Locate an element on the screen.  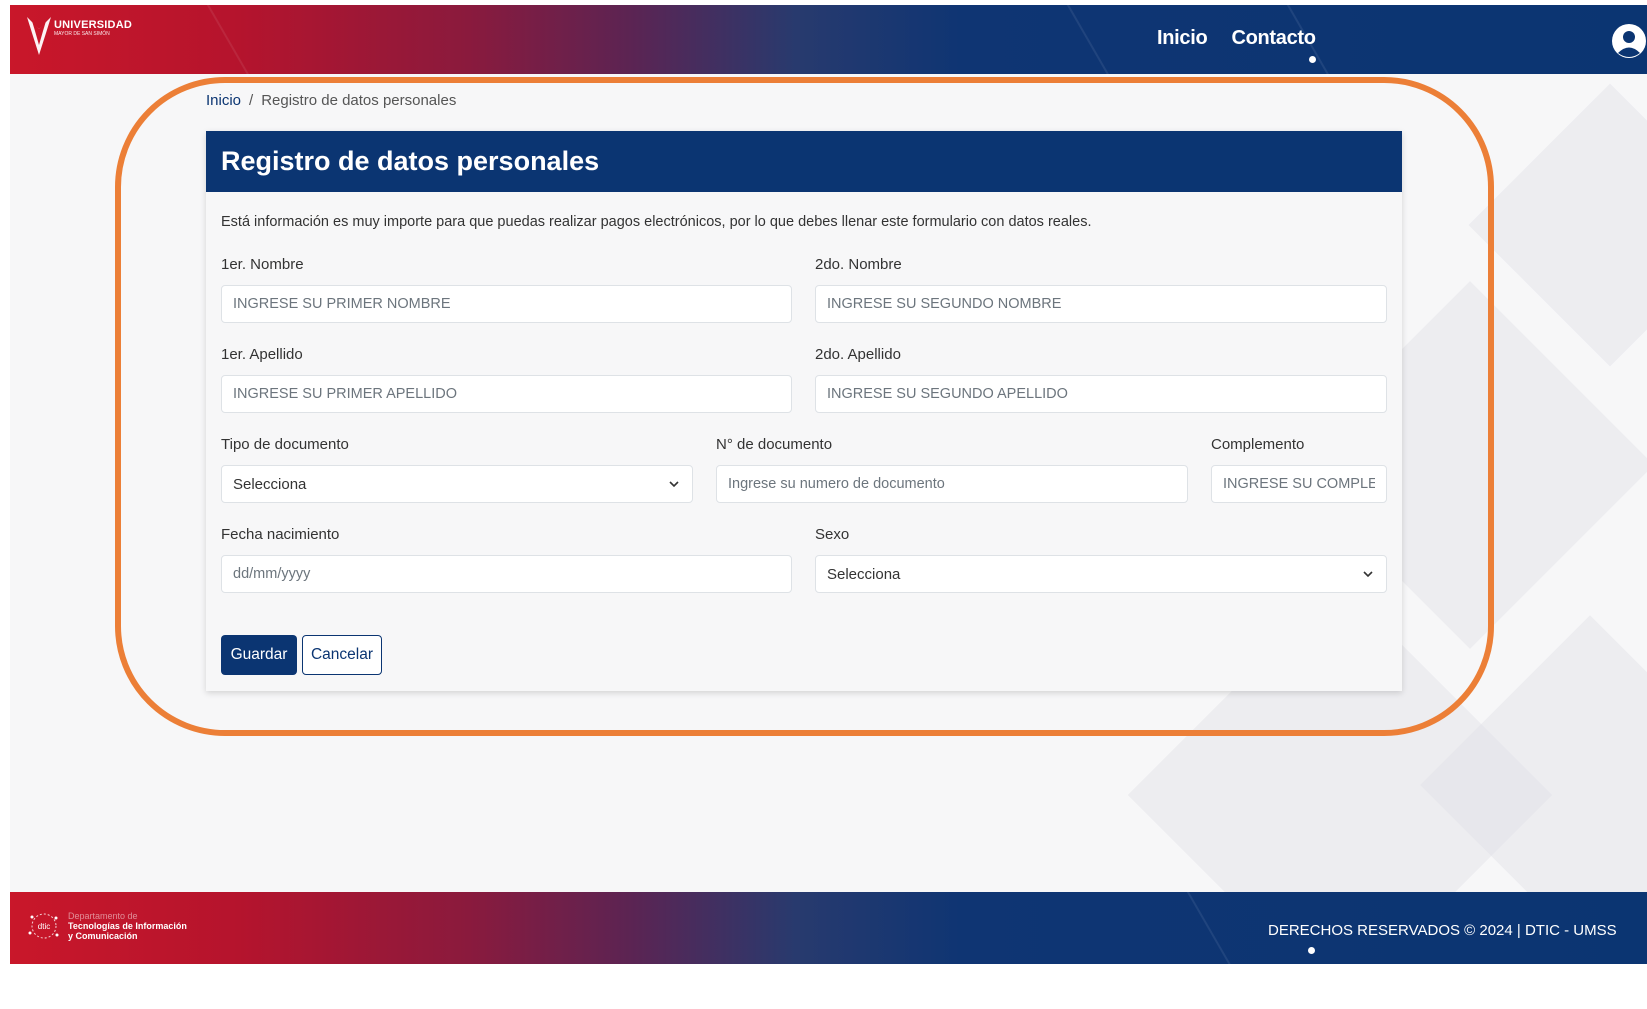
university-shield-icon is located at coordinates (39, 37).